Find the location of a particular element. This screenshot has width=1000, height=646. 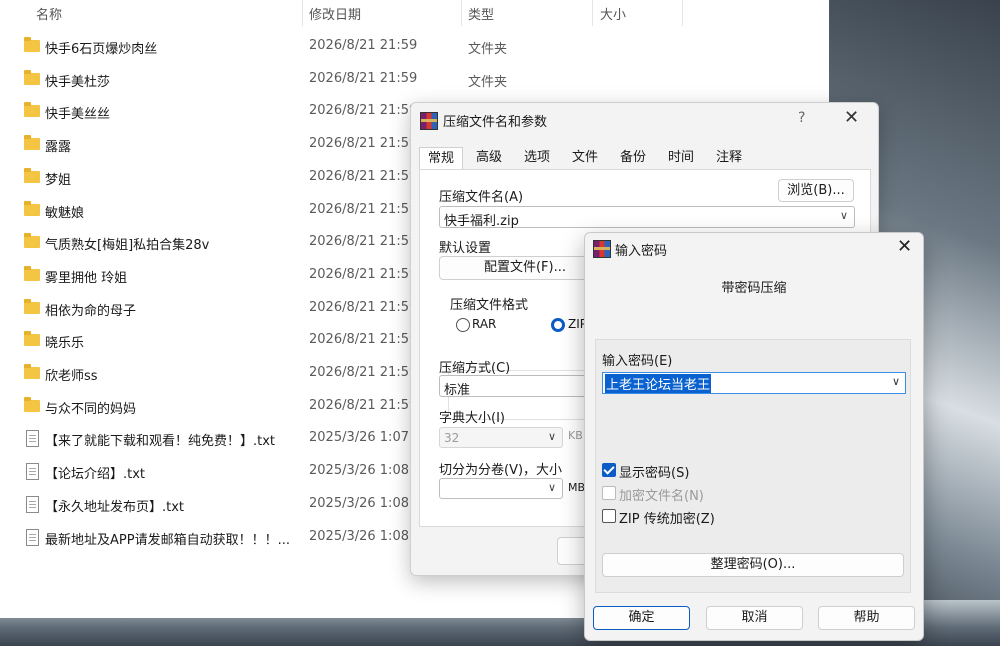

file-name: 欣老师ss is located at coordinates (71, 376).